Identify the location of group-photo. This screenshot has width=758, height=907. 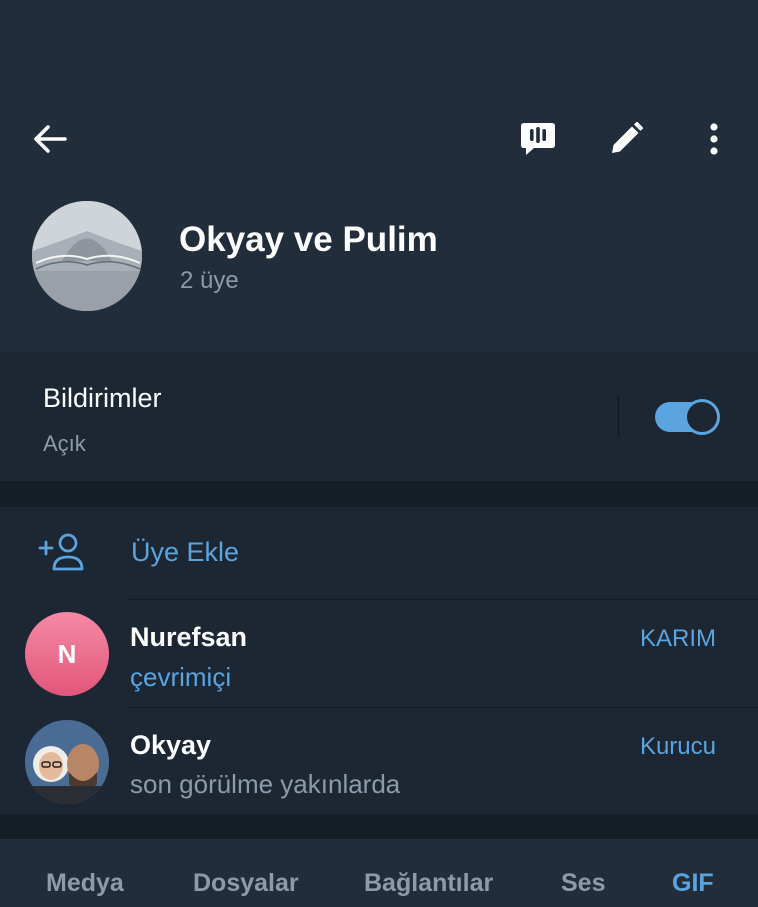
(87, 256).